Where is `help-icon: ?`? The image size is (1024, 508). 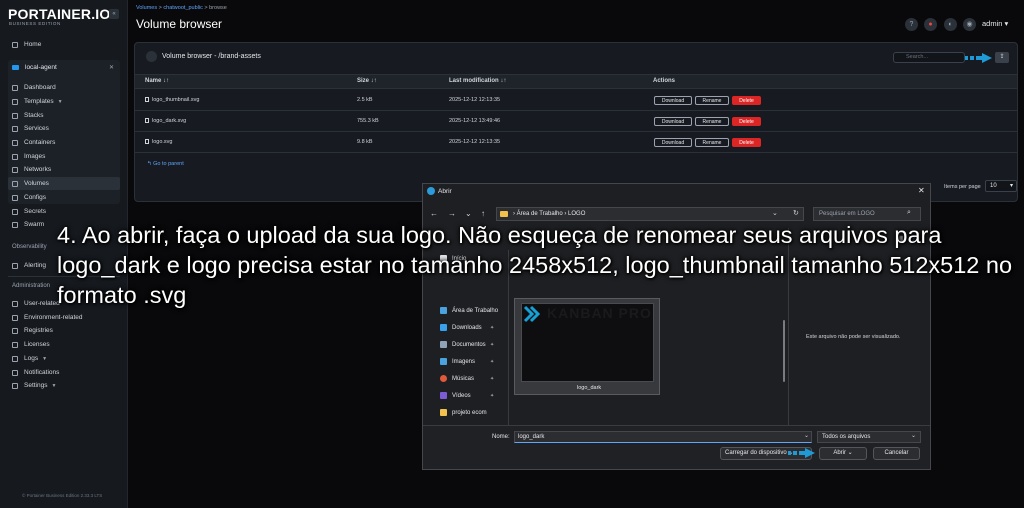 help-icon: ? is located at coordinates (911, 24).